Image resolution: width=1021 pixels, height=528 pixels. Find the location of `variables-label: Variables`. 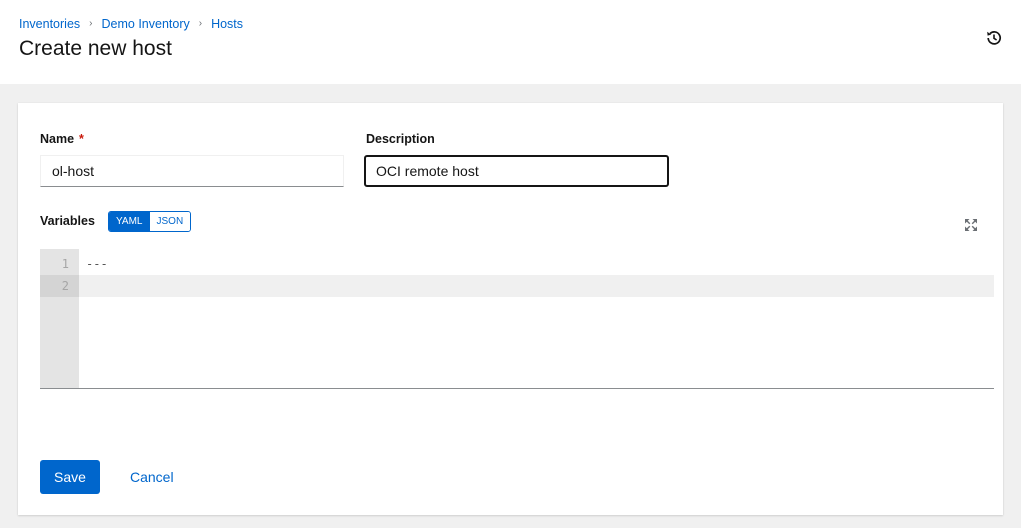

variables-label: Variables is located at coordinates (67, 221).